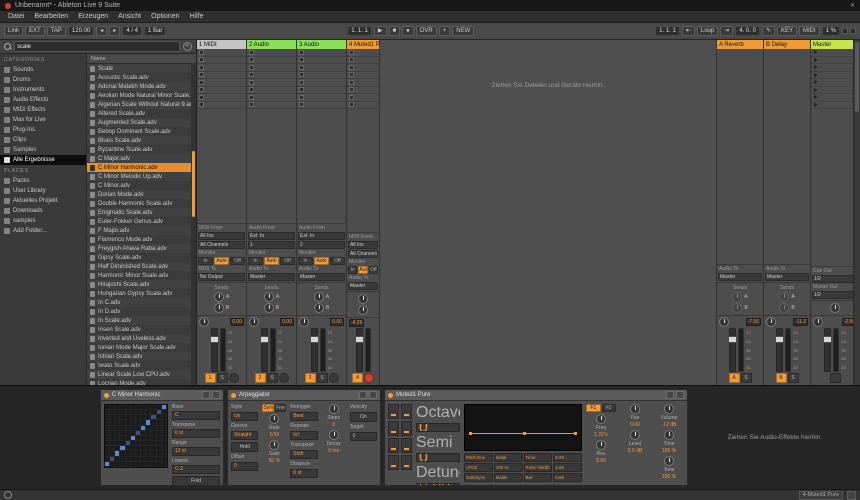  I want to click on overdub-button: OVR, so click(426, 31).